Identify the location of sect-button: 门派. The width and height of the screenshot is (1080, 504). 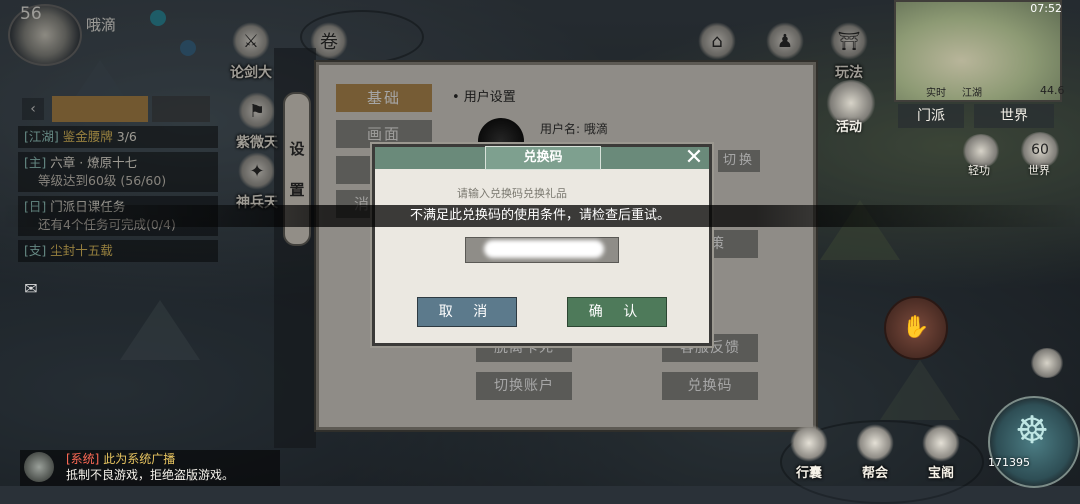
(931, 116).